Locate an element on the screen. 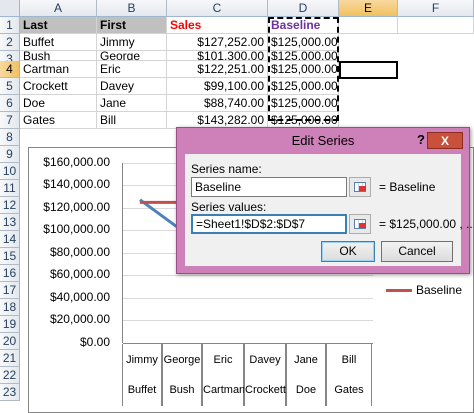 This screenshot has width=474, height=413. series-name-input: Baseline is located at coordinates (269, 187).